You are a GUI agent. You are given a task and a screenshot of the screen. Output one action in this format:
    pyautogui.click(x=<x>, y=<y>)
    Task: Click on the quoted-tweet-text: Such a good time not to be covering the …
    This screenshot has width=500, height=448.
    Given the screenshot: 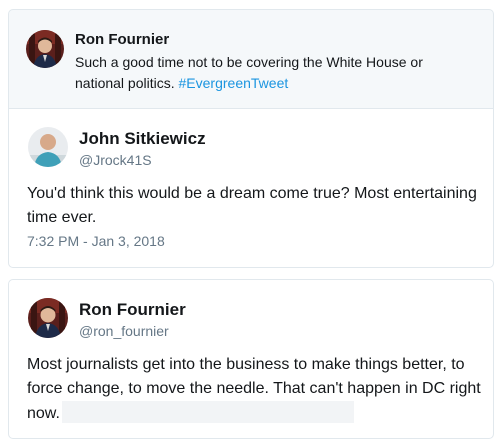 What is the action you would take?
    pyautogui.click(x=280, y=73)
    